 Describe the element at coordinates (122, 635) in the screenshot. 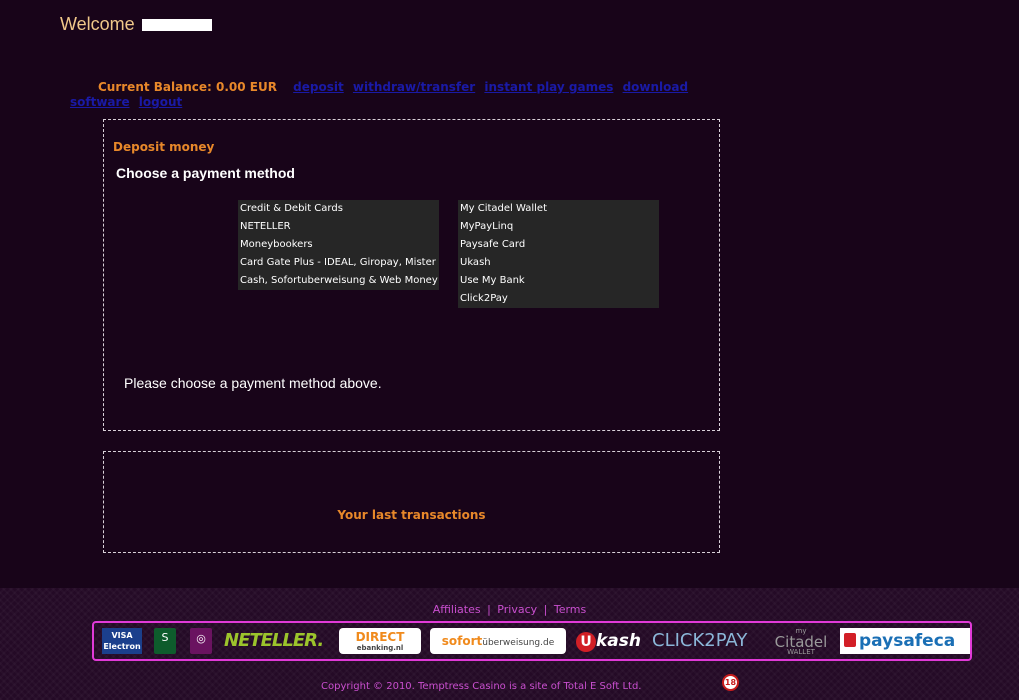

I see `visa-text: VISA` at that location.